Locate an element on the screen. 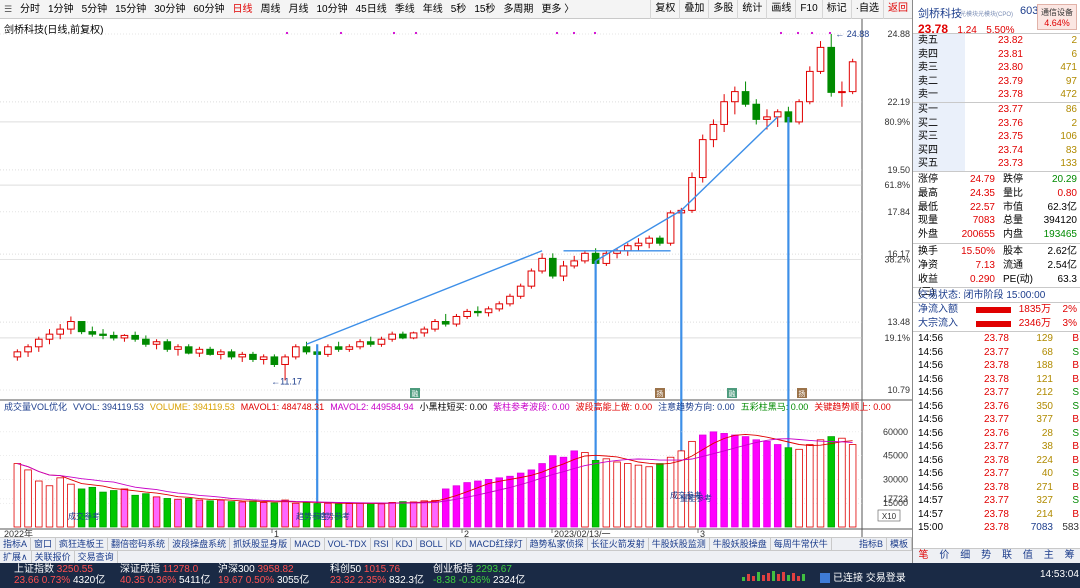  menu-icon: ☰ is located at coordinates (8, 9).